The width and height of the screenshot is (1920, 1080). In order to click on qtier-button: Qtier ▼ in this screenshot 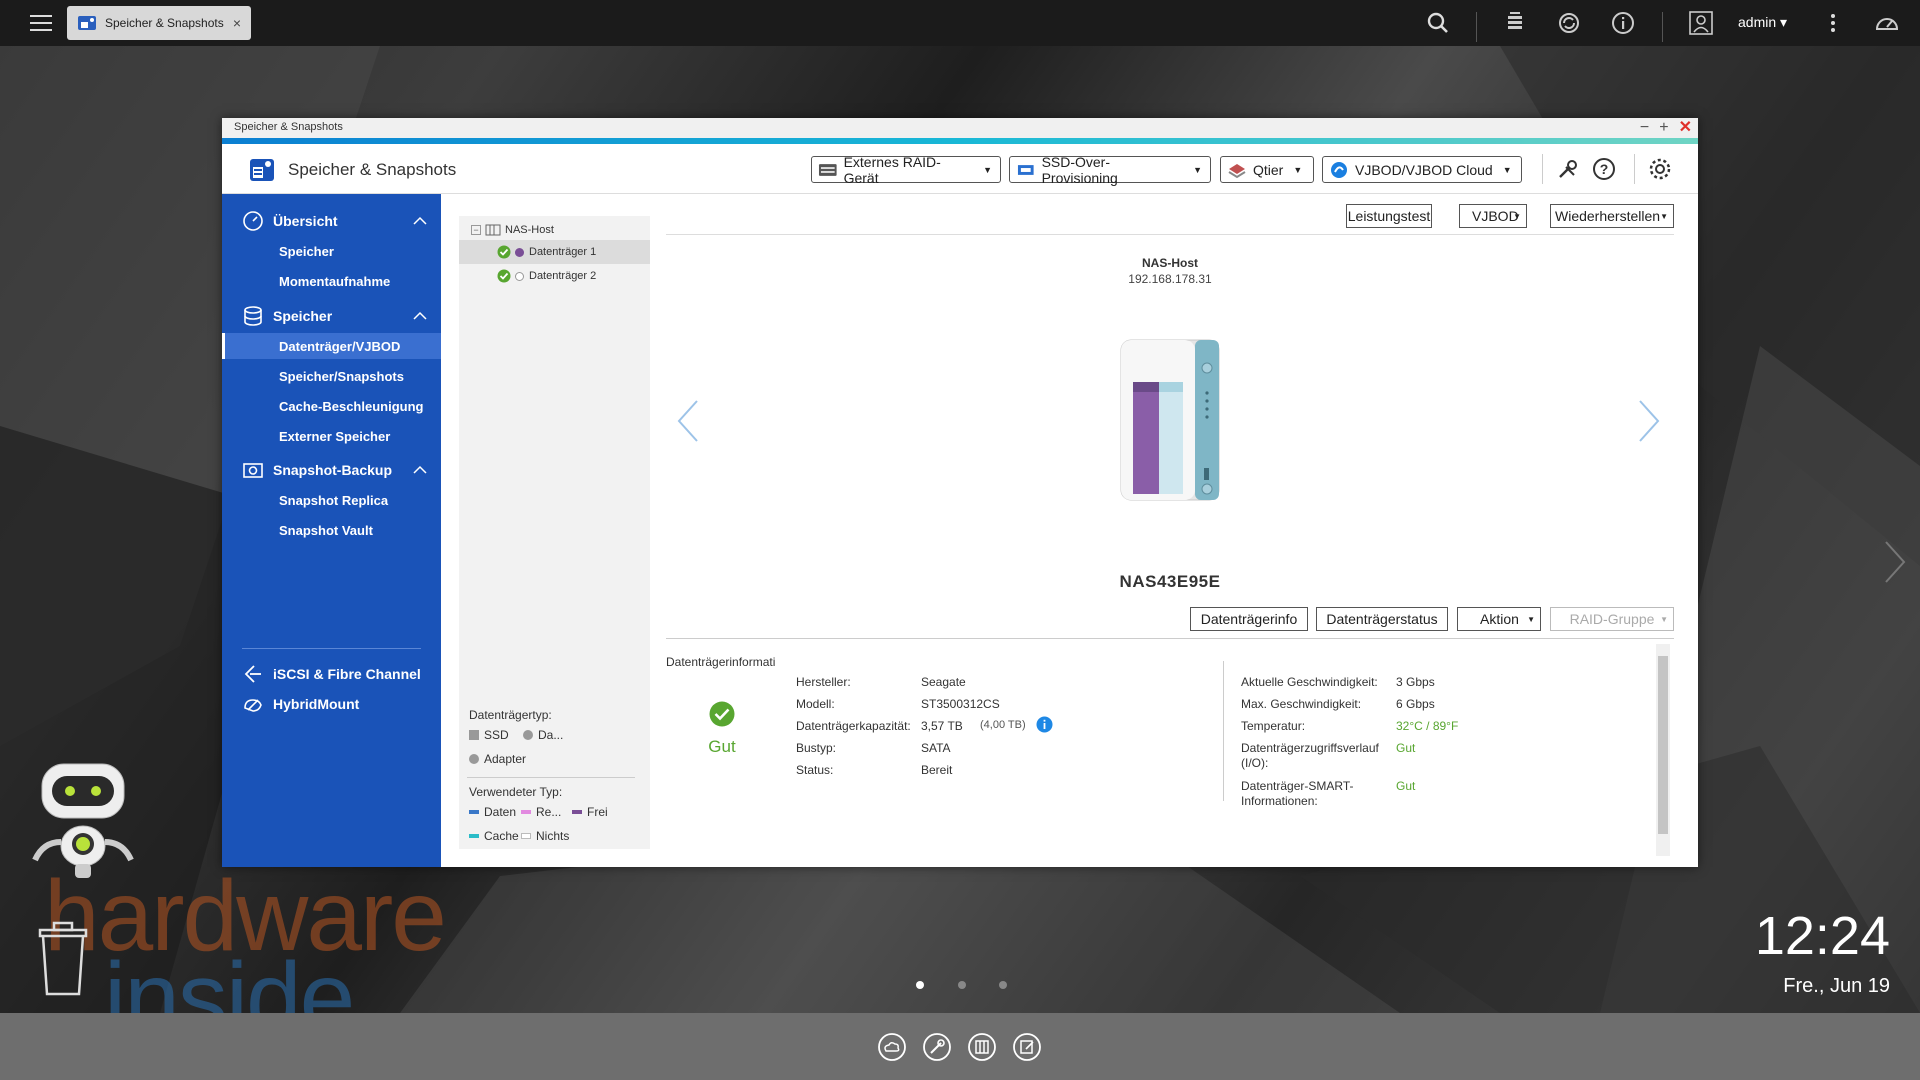, I will do `click(1267, 169)`.